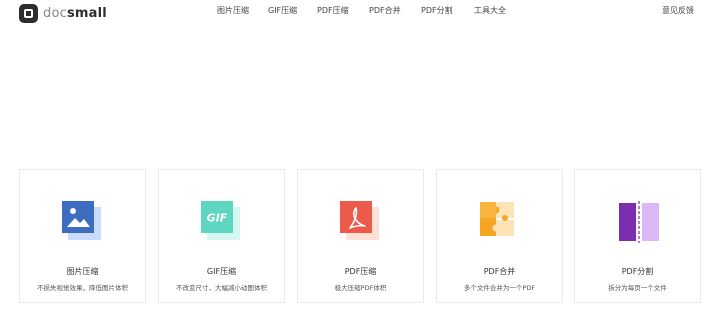  I want to click on gif-icon: GIF, so click(220, 220).